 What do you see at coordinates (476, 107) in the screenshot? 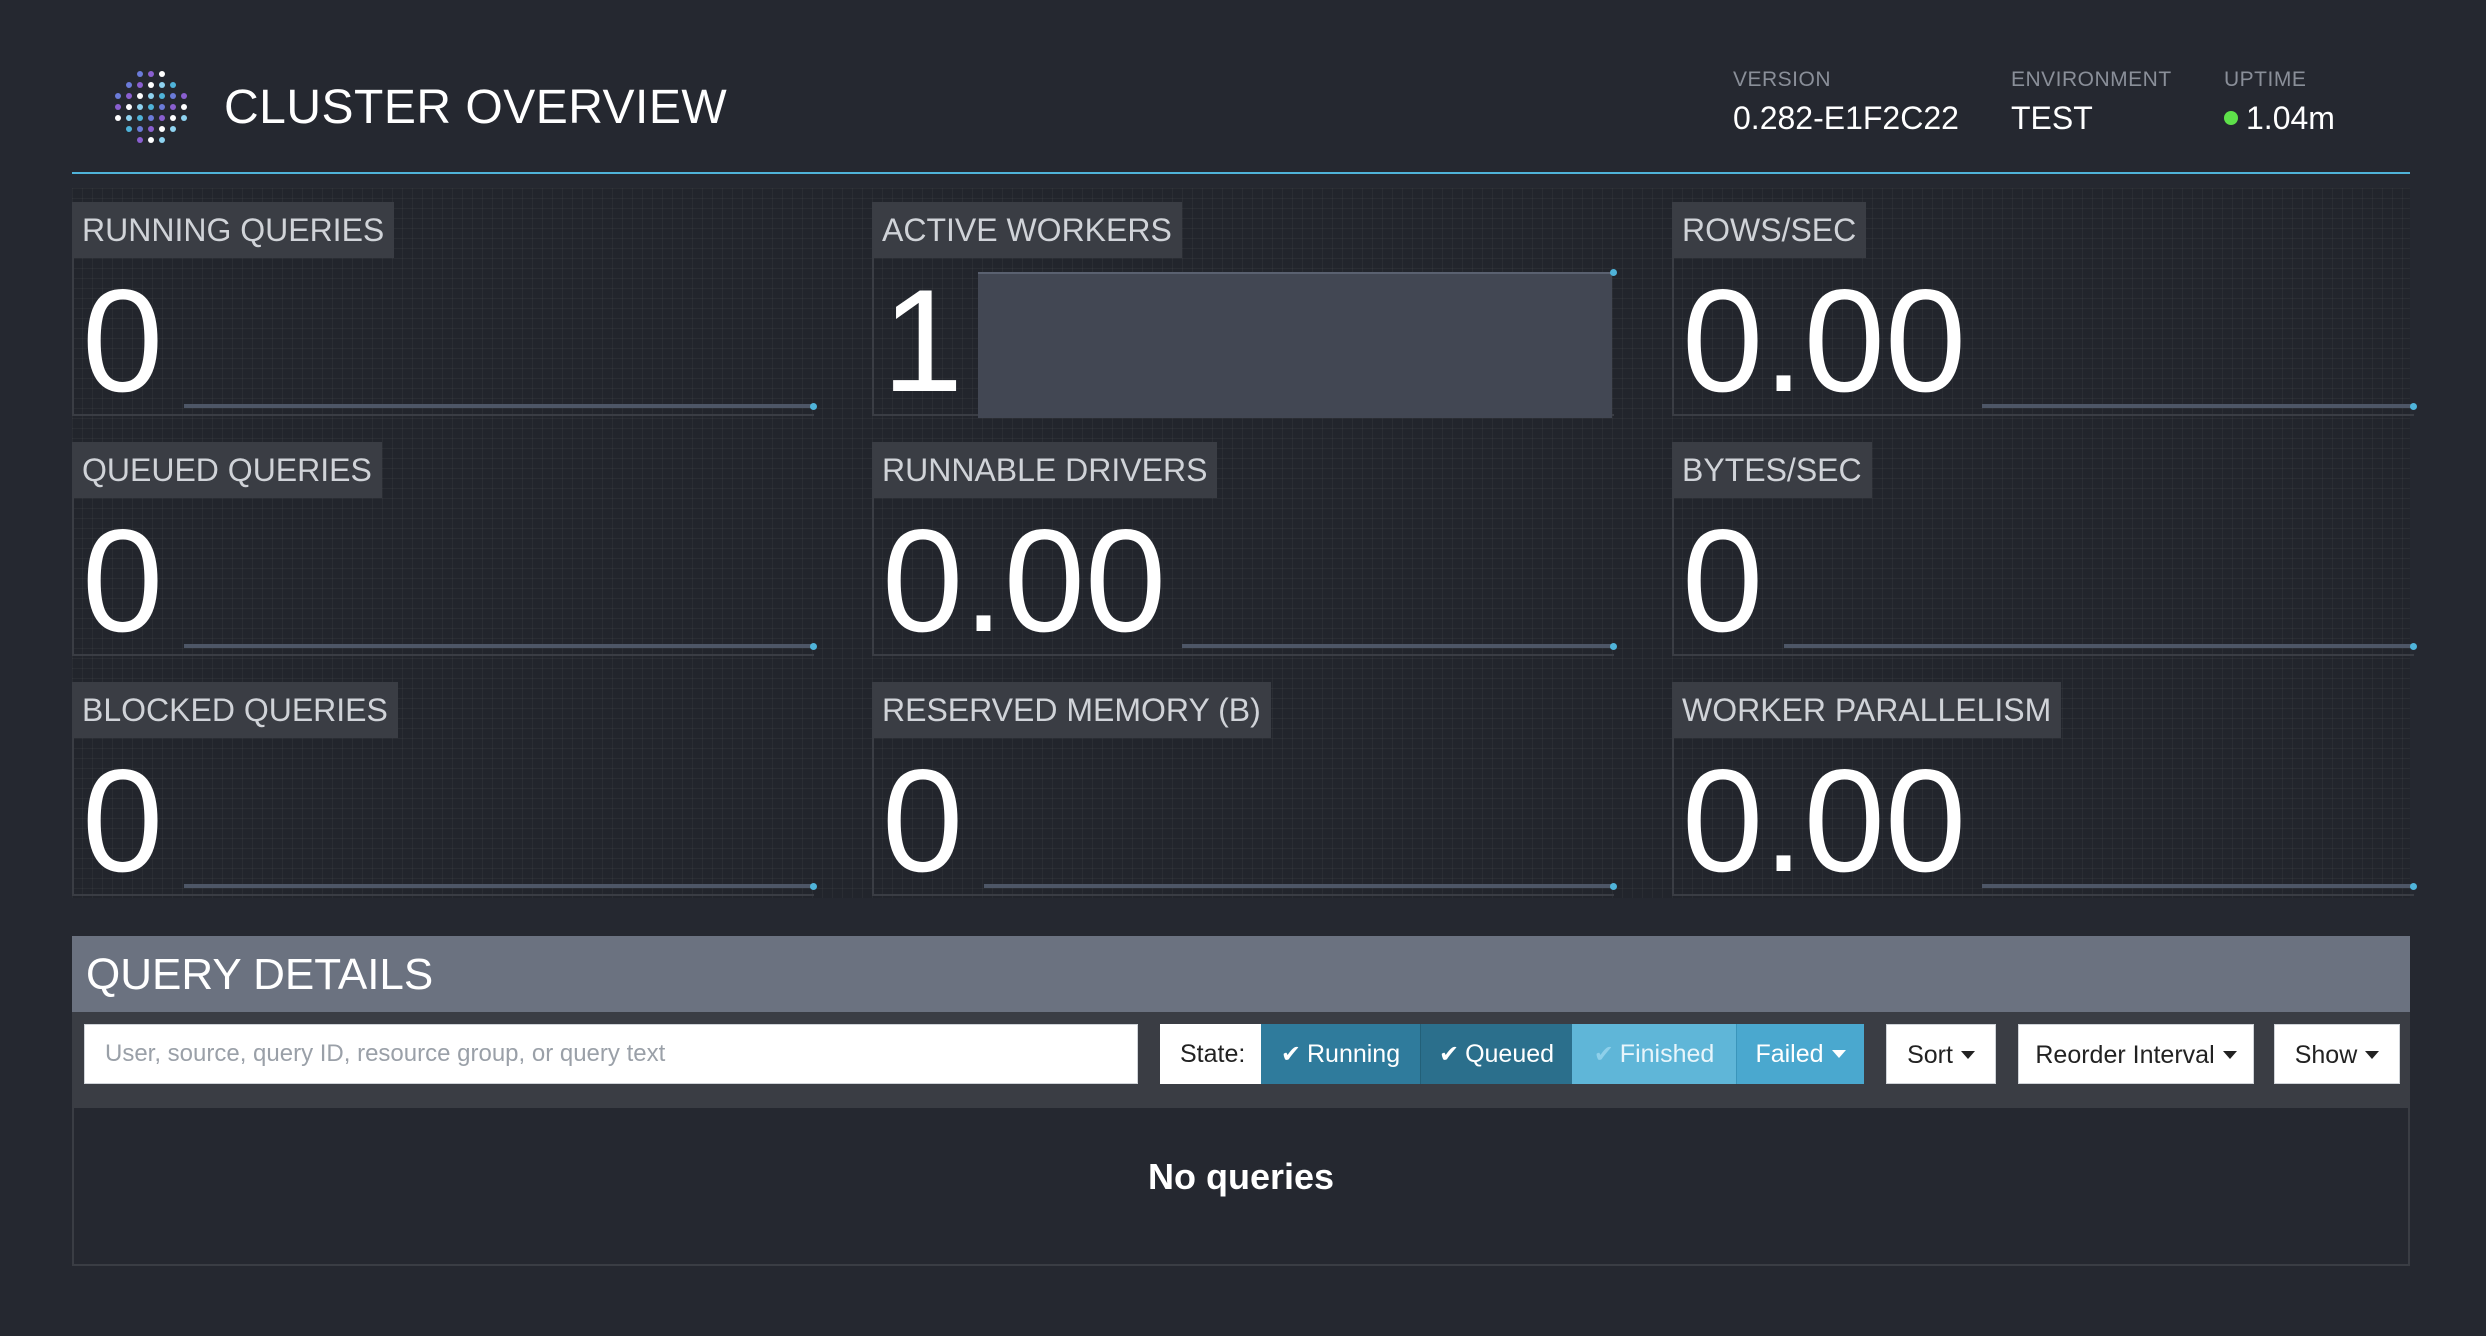
I see `page-title: CLUSTER OVERVIEW` at bounding box center [476, 107].